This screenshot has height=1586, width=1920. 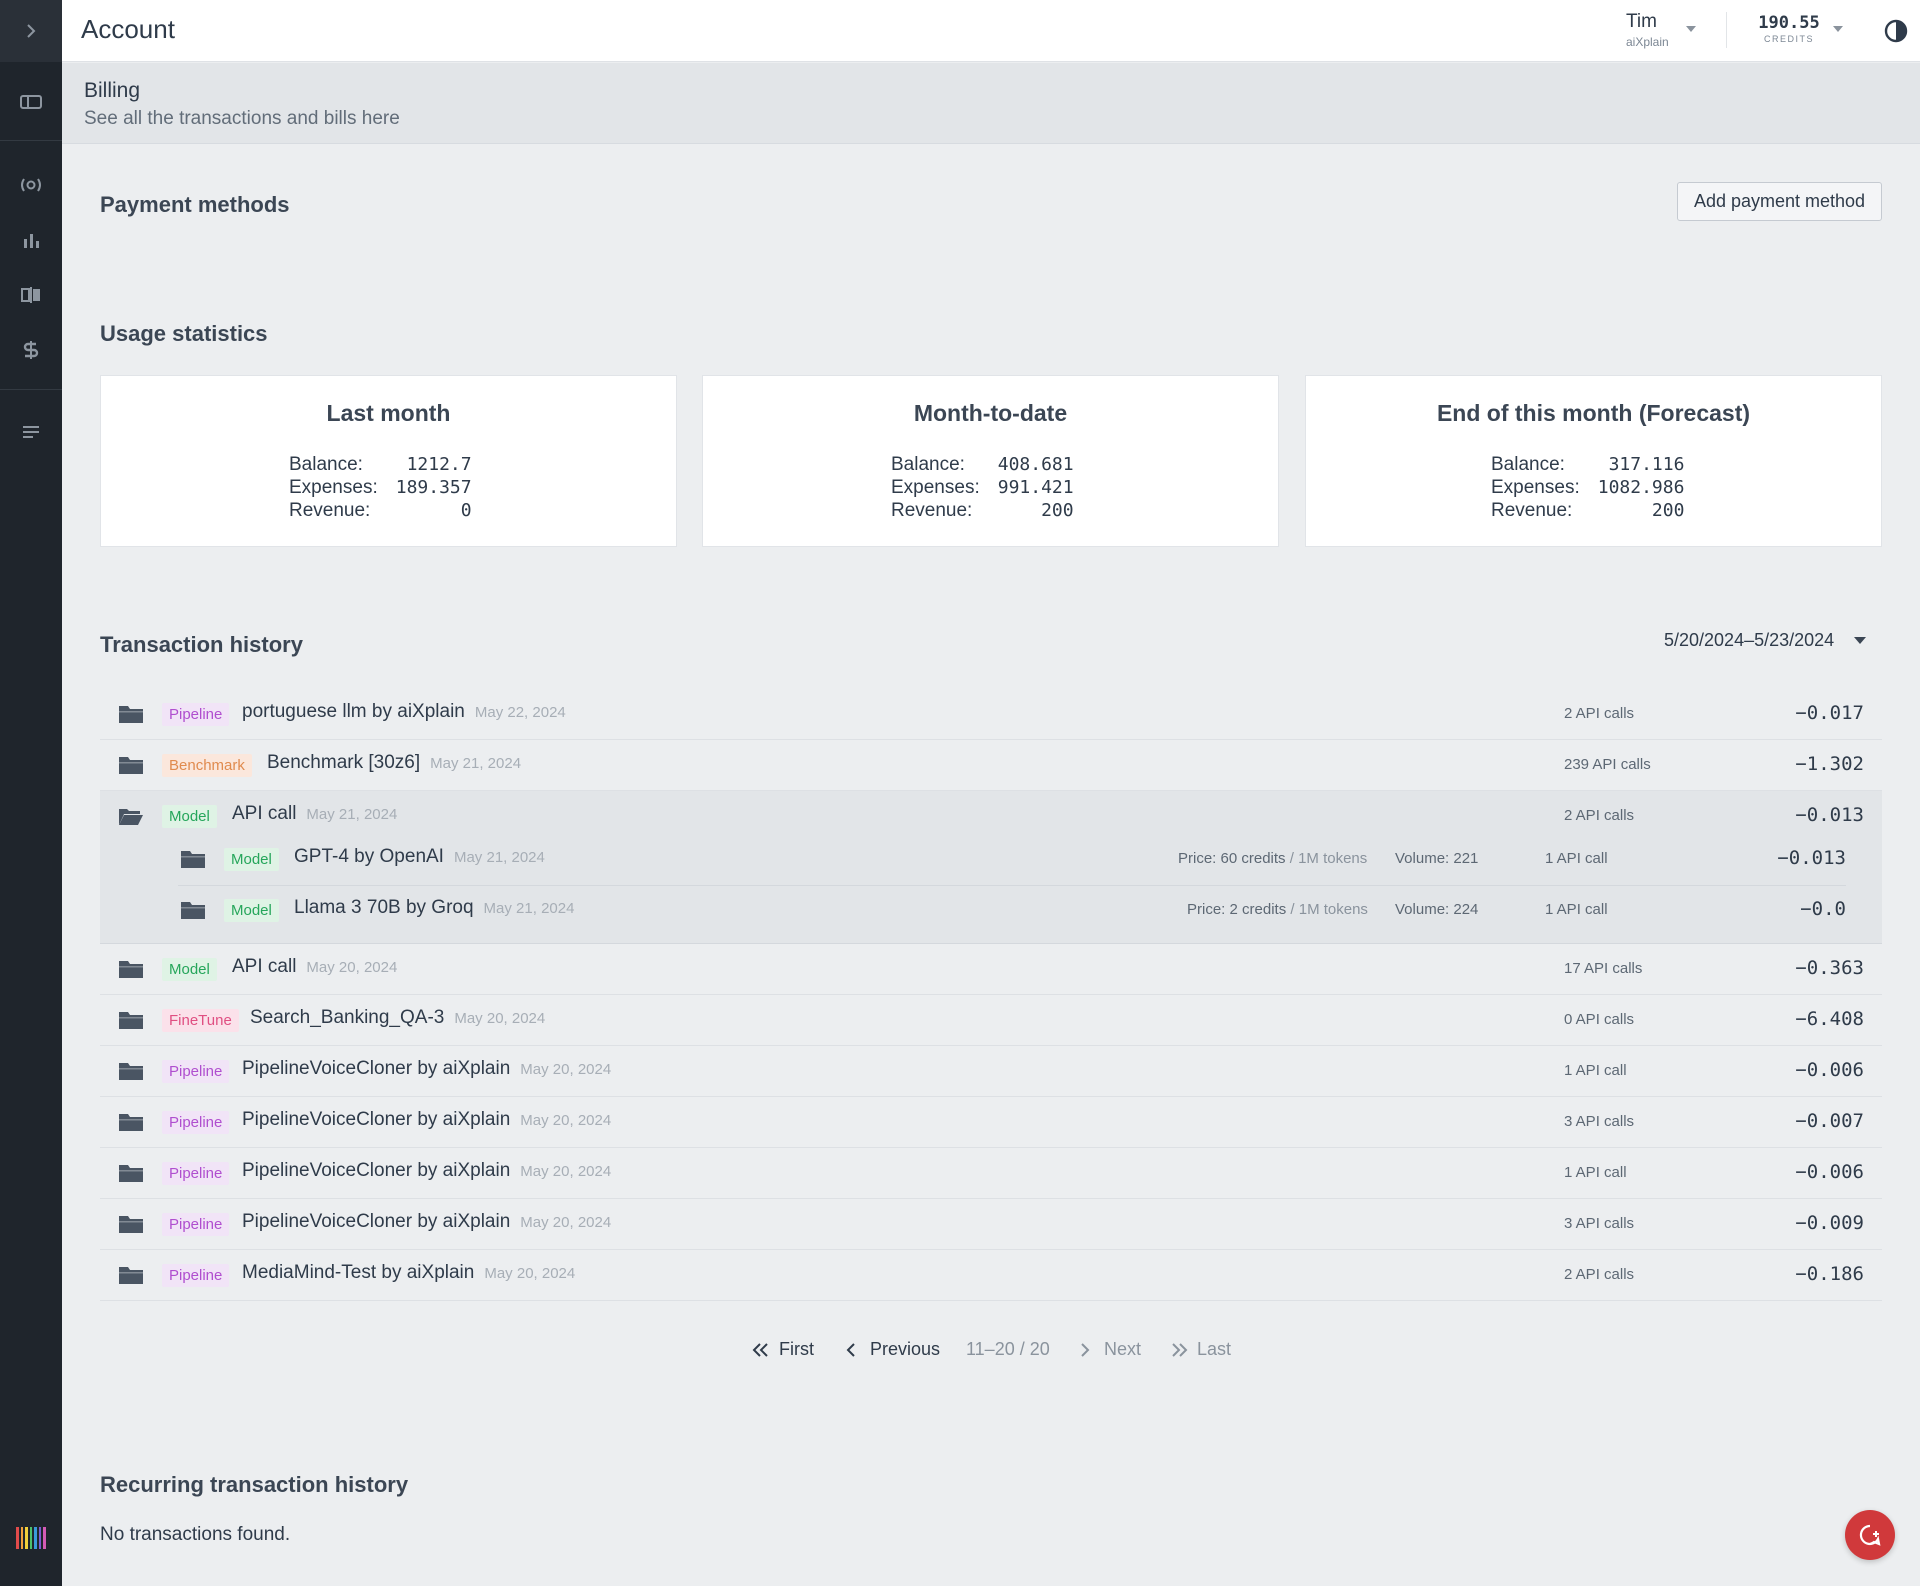 I want to click on theme-toggle-button, so click(x=1896, y=31).